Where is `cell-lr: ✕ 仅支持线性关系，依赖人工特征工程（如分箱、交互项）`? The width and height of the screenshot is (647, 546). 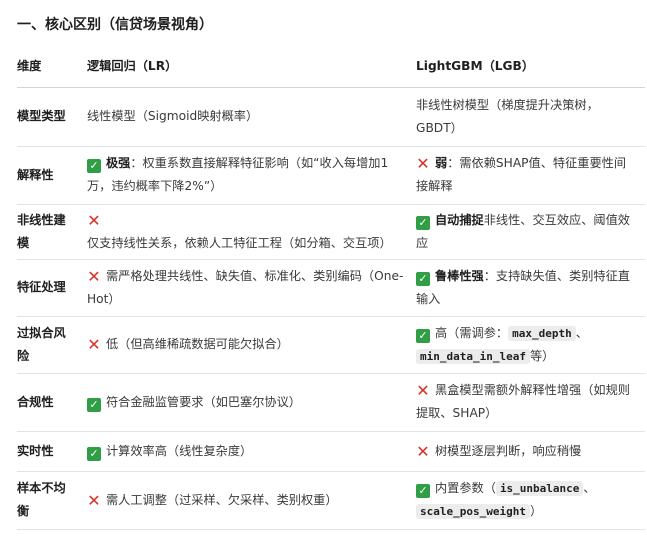
cell-lr: ✕ 仅支持线性关系，依赖人工特征工程（如分箱、交互项） is located at coordinates (251, 232).